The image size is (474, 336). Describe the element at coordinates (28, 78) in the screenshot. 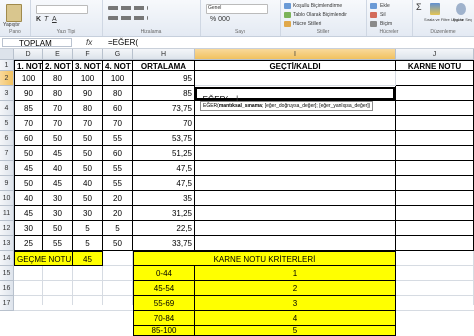

I see `table-cell: 100` at that location.